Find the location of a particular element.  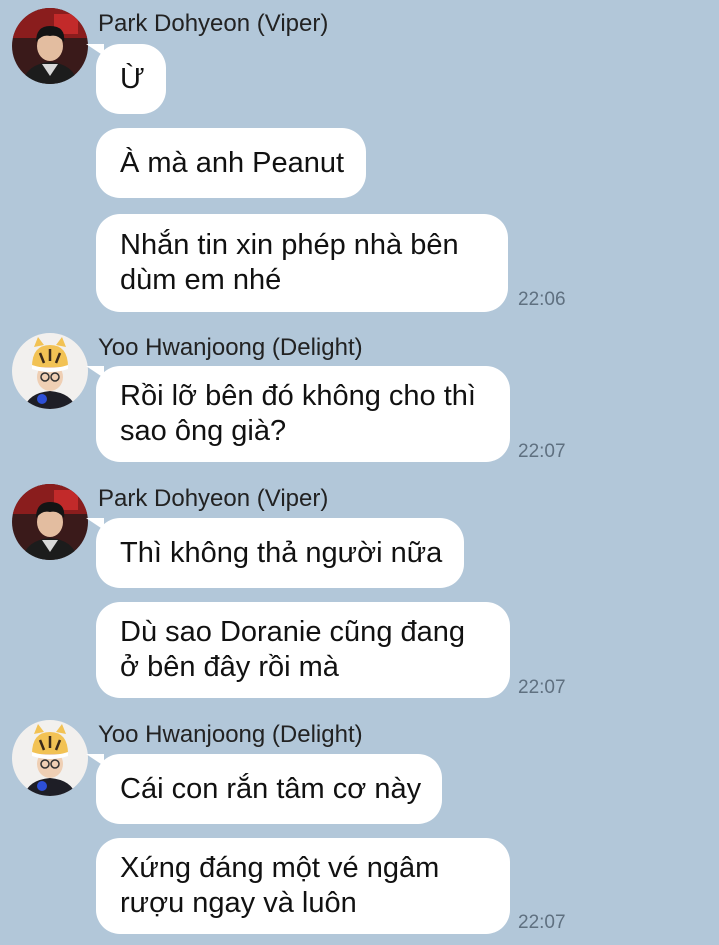

message-text: Thì không thả người nữa is located at coordinates (281, 552).